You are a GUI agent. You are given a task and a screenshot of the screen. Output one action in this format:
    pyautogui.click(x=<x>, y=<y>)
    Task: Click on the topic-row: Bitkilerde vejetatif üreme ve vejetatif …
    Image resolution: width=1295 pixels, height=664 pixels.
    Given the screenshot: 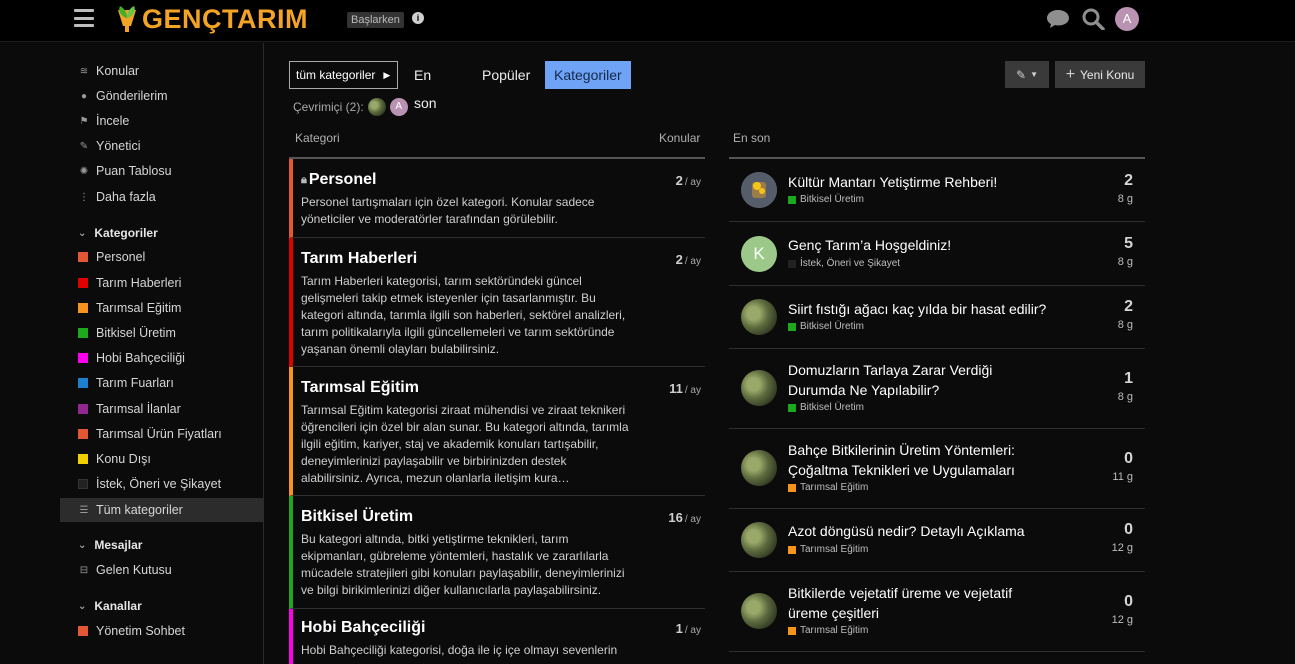 What is the action you would take?
    pyautogui.click(x=937, y=612)
    